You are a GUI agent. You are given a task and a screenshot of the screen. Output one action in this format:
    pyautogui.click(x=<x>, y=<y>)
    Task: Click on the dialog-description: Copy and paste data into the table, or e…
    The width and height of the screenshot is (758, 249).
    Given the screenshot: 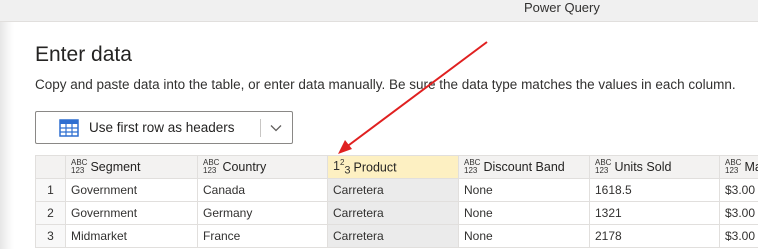 What is the action you would take?
    pyautogui.click(x=385, y=84)
    